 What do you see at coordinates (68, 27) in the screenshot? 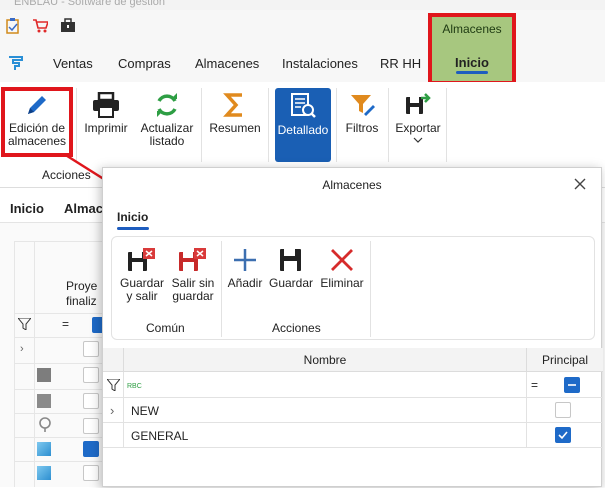
I see `briefcase-icon` at bounding box center [68, 27].